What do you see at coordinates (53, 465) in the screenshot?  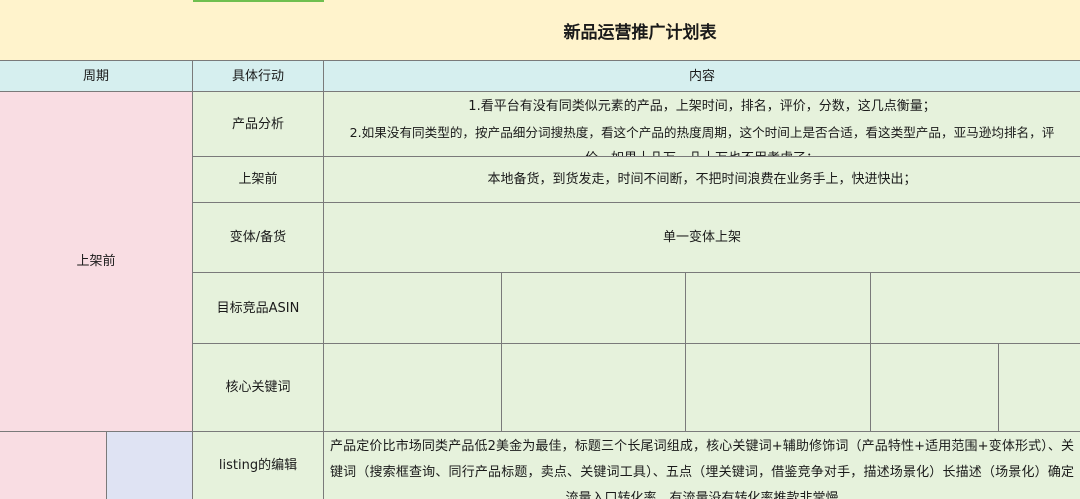 I see `period-cell-listing` at bounding box center [53, 465].